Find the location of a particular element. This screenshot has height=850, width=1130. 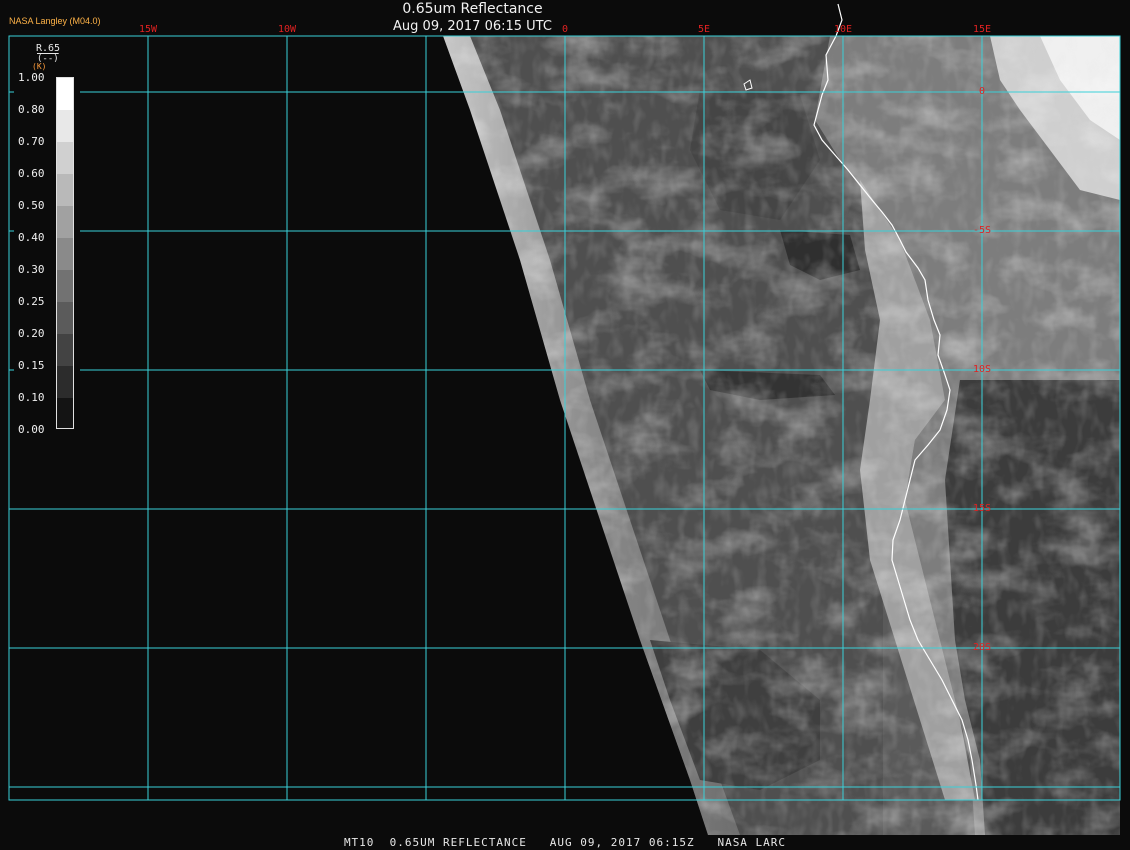

longitude-label: 5E is located at coordinates (704, 29).